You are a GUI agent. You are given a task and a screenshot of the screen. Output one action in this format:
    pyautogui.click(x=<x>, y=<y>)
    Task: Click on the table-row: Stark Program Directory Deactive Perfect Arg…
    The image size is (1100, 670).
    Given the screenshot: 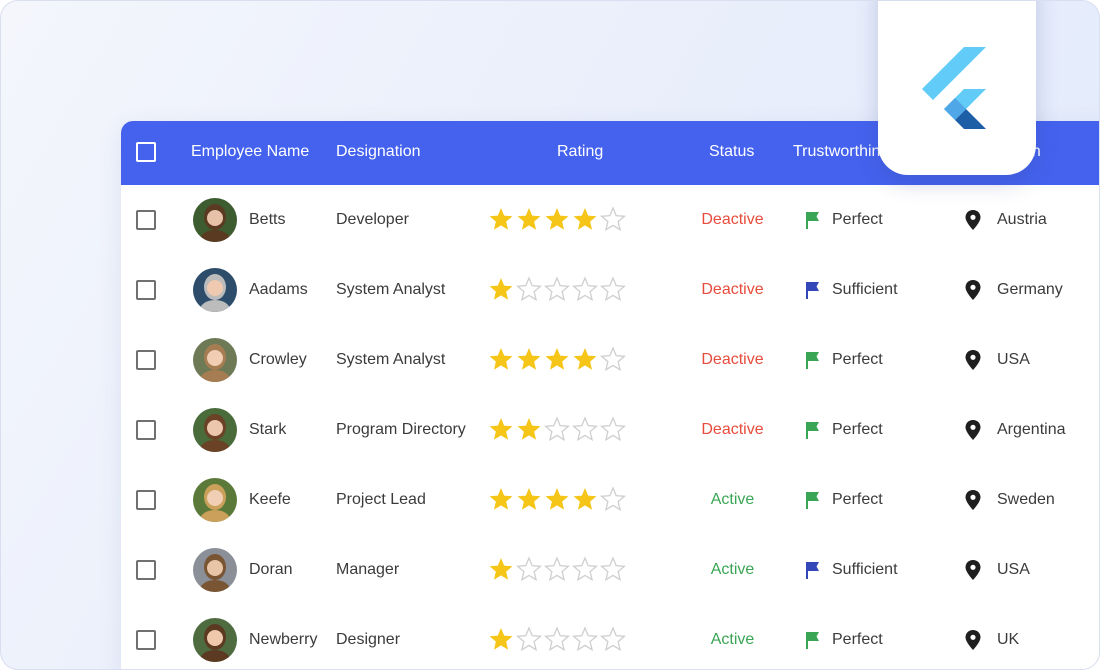 What is the action you would take?
    pyautogui.click(x=610, y=430)
    